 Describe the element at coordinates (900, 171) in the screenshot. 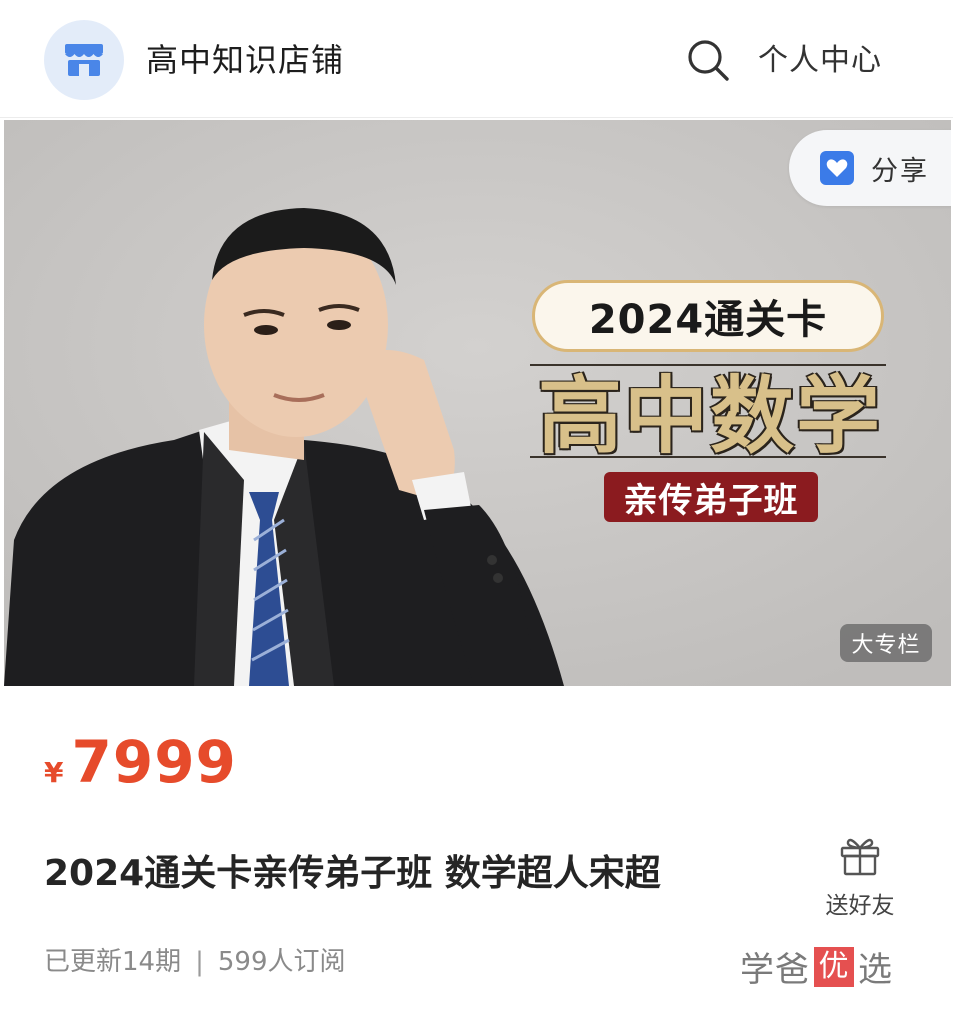

I see `share-label: 分享` at that location.